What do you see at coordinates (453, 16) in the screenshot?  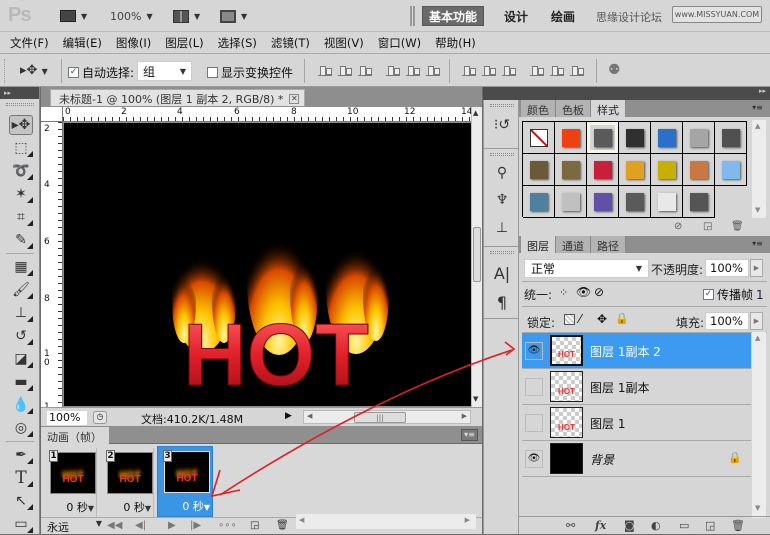 I see `workspace-essentials: 基本功能` at bounding box center [453, 16].